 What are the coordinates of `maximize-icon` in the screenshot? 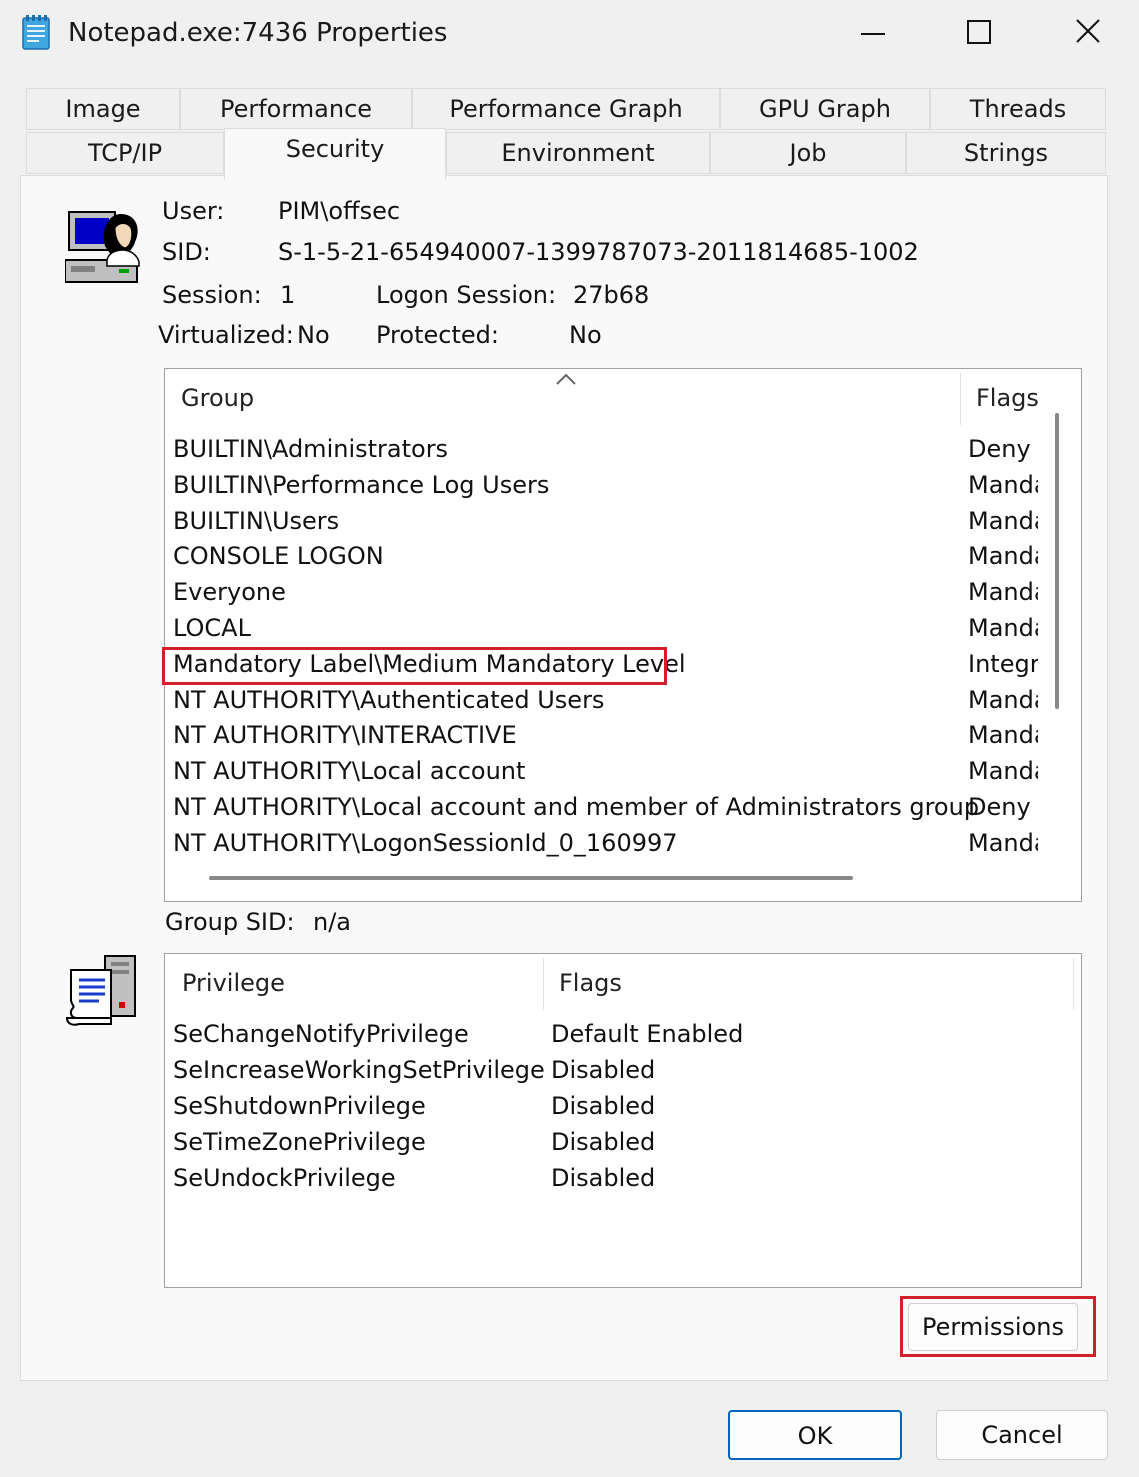 It's located at (979, 32).